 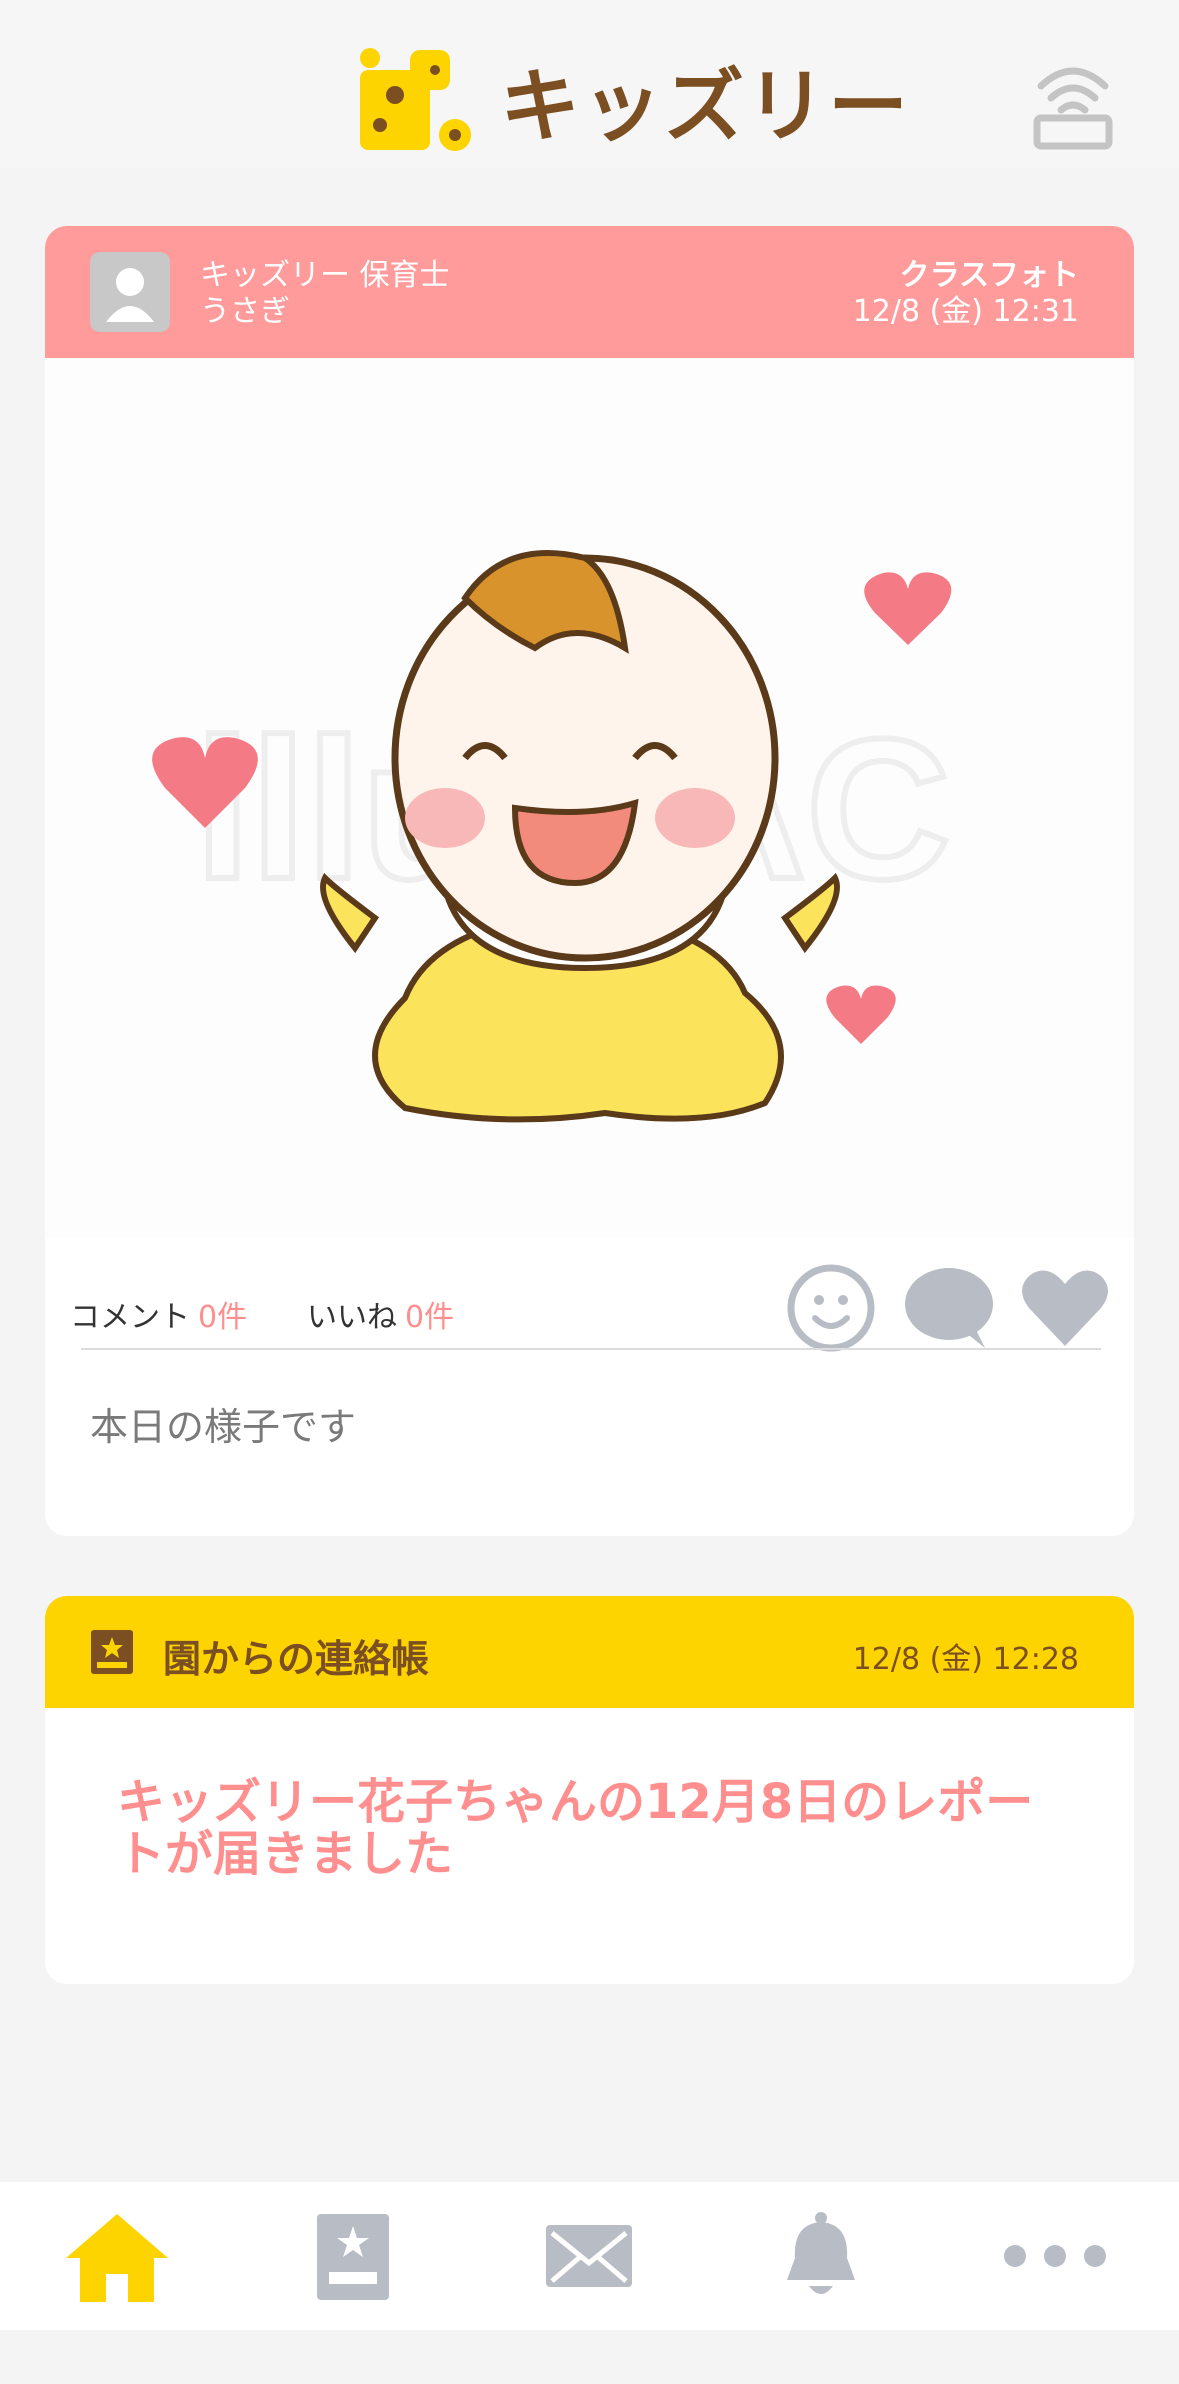 I want to click on like-count: 0件, so click(x=430, y=1317).